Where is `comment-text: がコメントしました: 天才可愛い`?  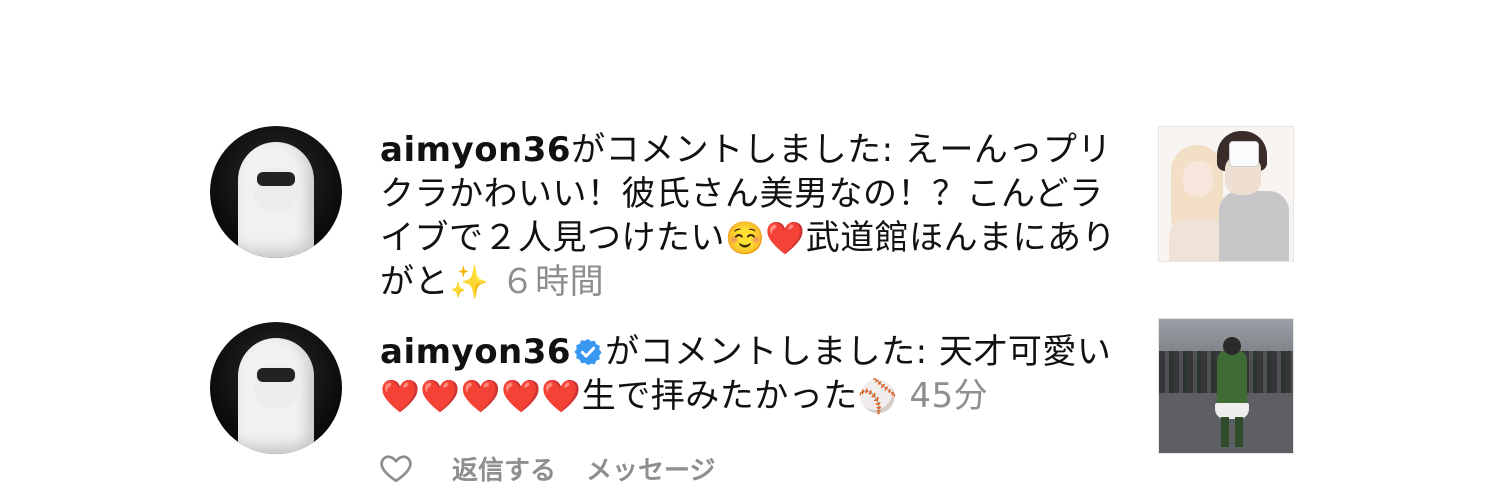
comment-text: がコメントしました: 天才可愛い is located at coordinates (858, 352).